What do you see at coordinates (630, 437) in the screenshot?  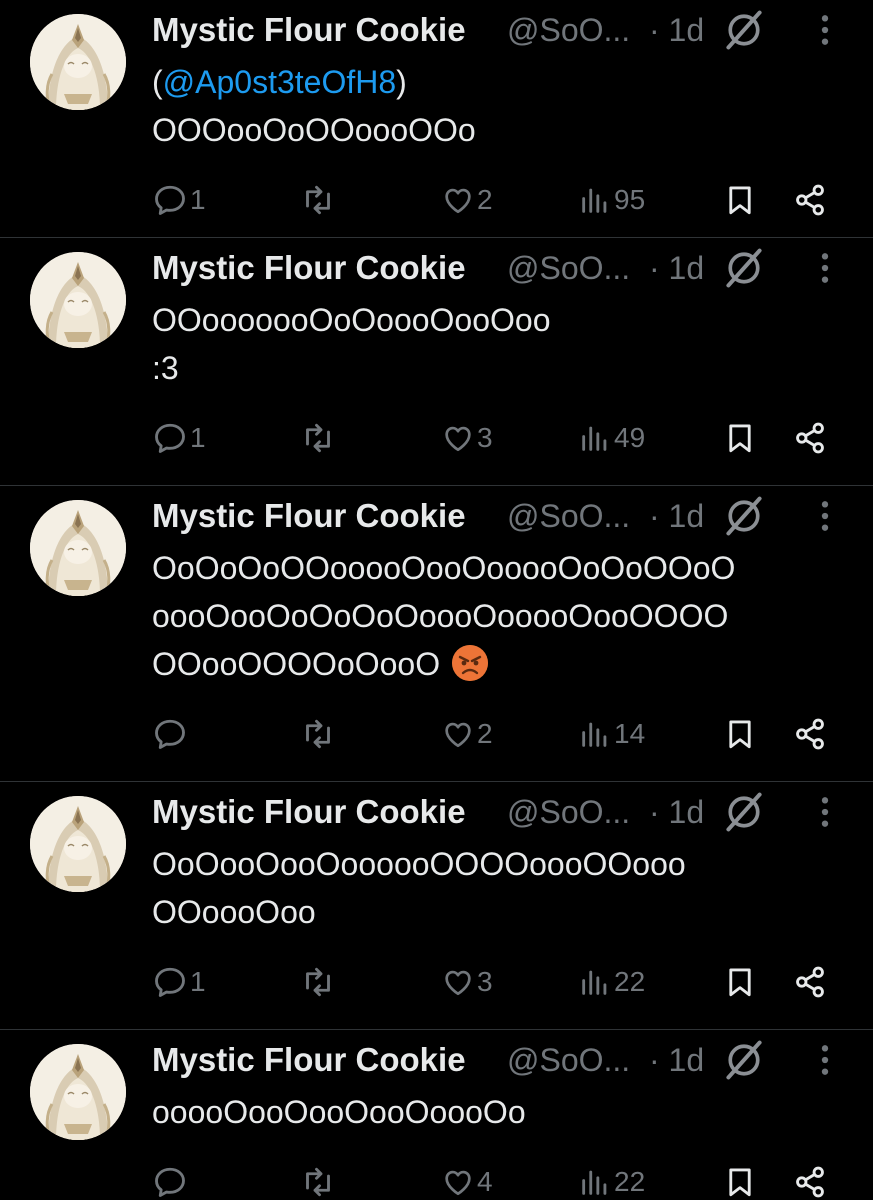 I see `views-count: 49` at bounding box center [630, 437].